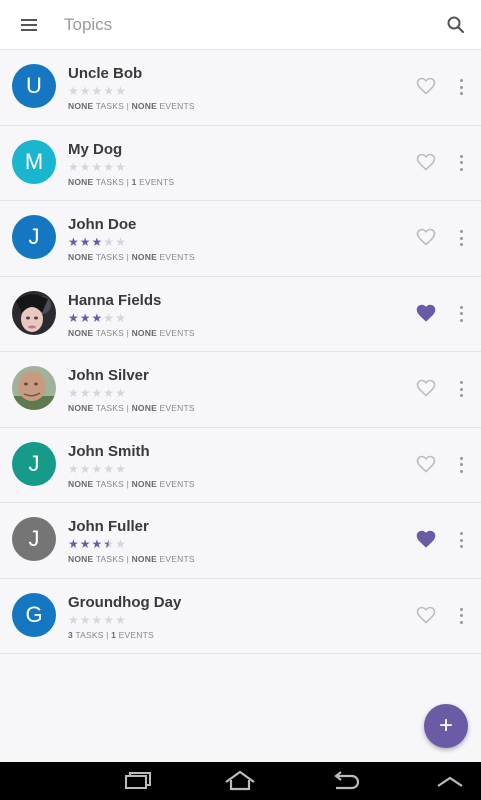 The height and width of the screenshot is (800, 481). I want to click on avatar: J, so click(34, 539).